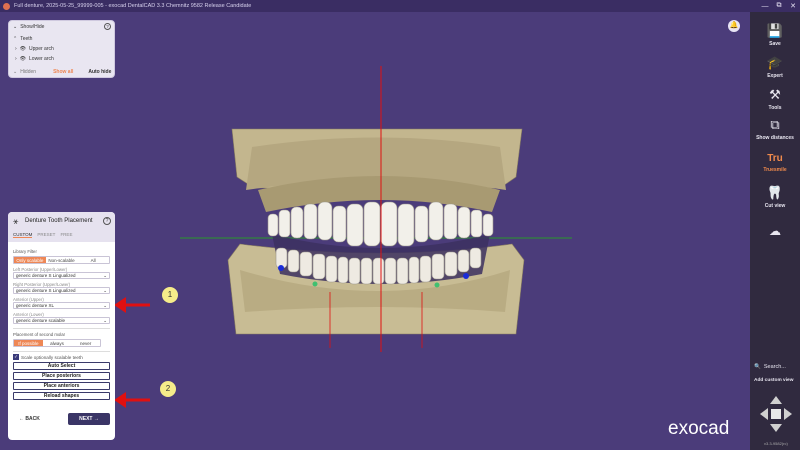  I want to click on close-button: ✕, so click(793, 6).